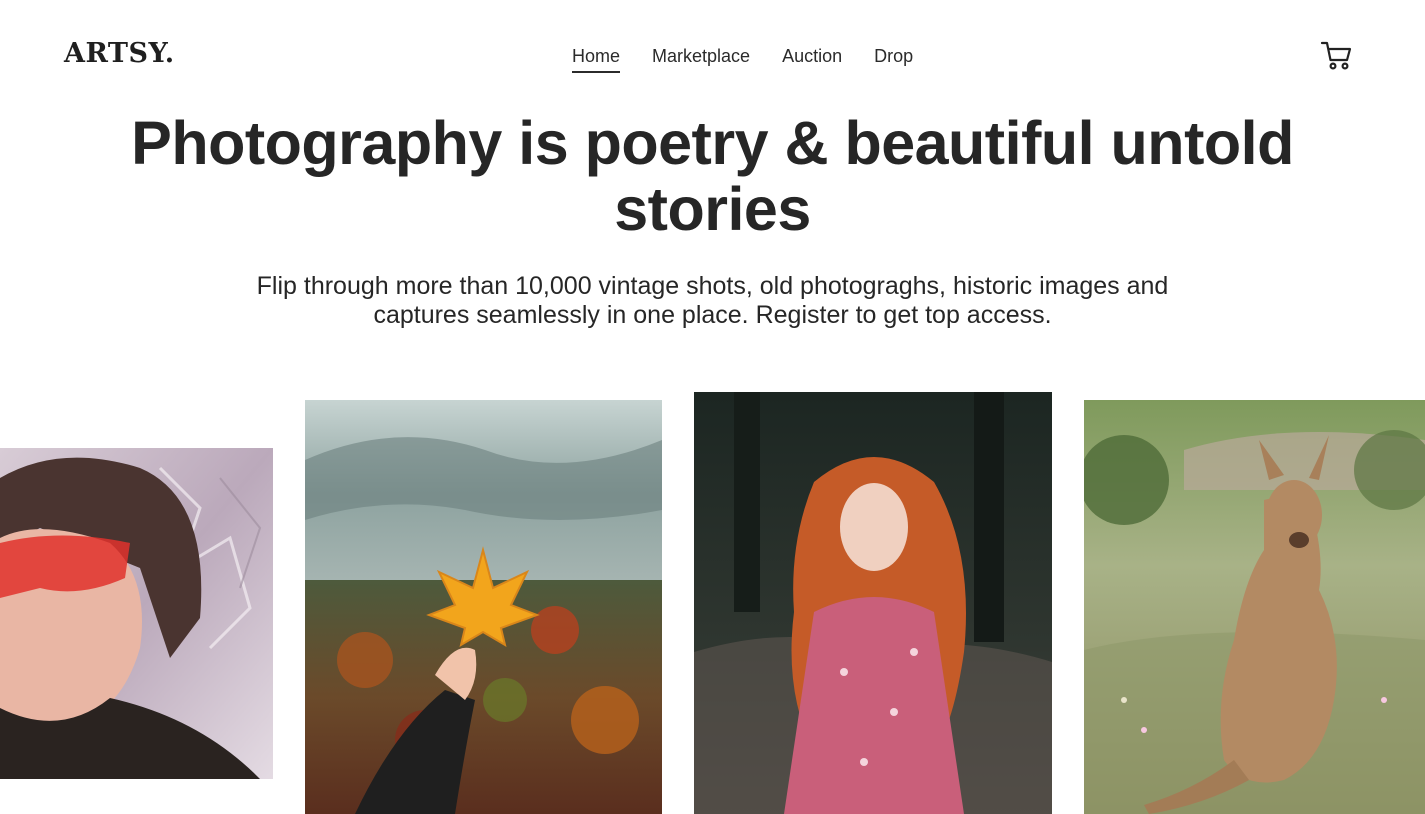 This screenshot has height=814, width=1425. What do you see at coordinates (136, 613) in the screenshot?
I see `photo-portrait-red-glasses` at bounding box center [136, 613].